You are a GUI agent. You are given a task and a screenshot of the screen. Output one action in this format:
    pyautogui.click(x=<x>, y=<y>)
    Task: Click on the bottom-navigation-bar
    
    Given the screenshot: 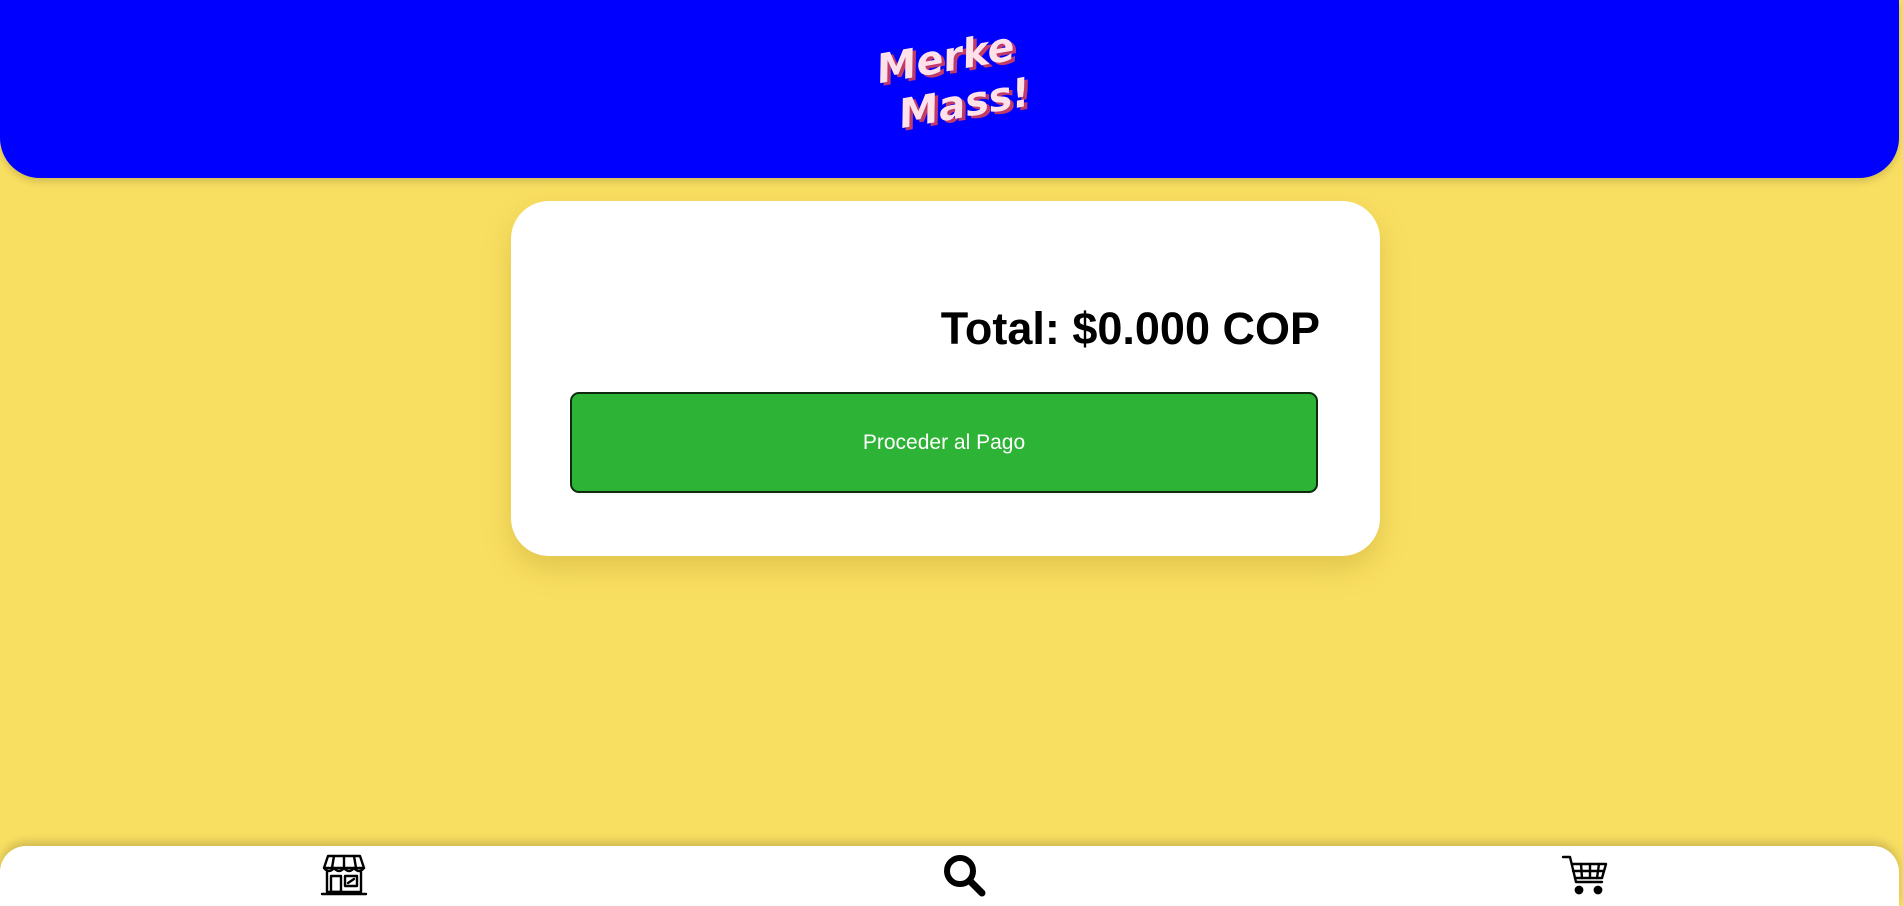 What is the action you would take?
    pyautogui.click(x=949, y=876)
    